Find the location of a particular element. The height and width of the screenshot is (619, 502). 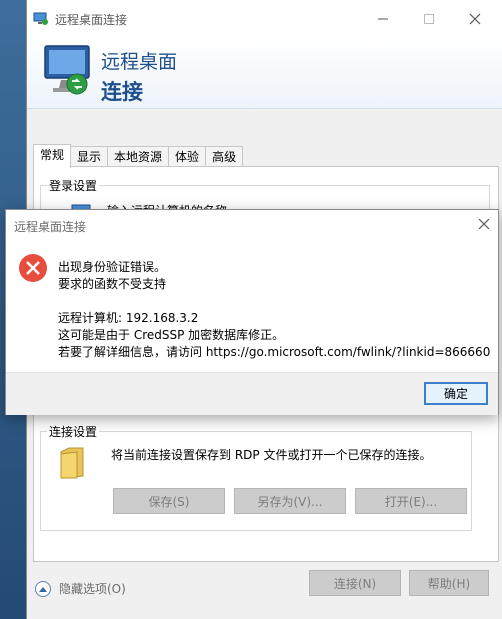

chevron-up-icon is located at coordinates (43, 588).